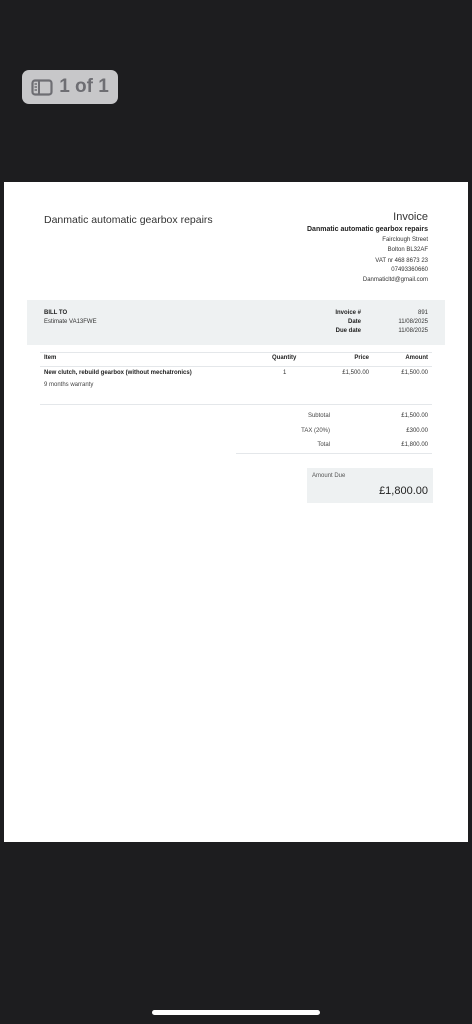  I want to click on company-name-header: Danmatic automatic gearbox repairs, so click(128, 220).